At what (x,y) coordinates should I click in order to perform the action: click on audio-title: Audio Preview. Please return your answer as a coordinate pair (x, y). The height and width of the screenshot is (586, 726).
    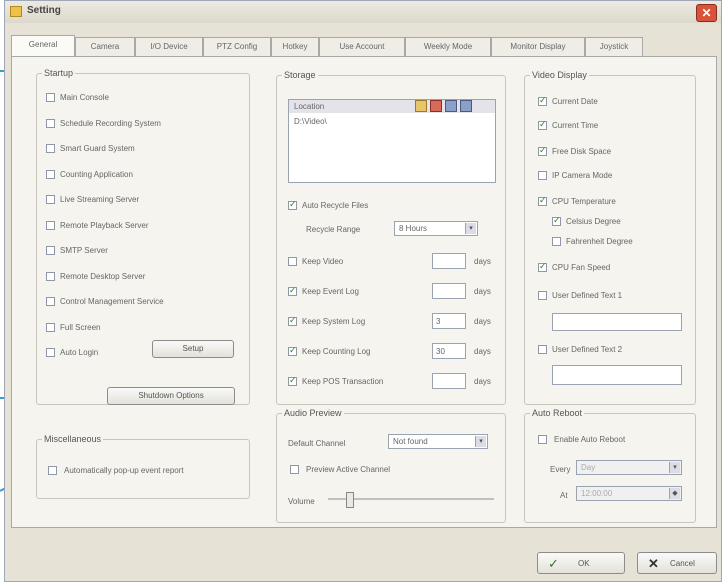
    Looking at the image, I should click on (313, 413).